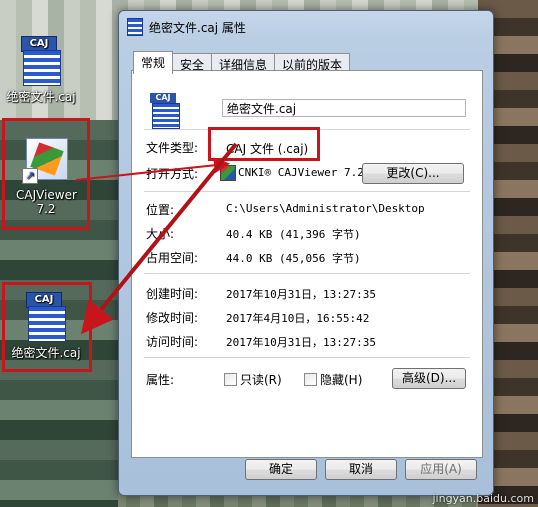  Describe the element at coordinates (301, 172) in the screenshot. I see `open-with-value: CNKI® CAJViewer 7.2` at that location.